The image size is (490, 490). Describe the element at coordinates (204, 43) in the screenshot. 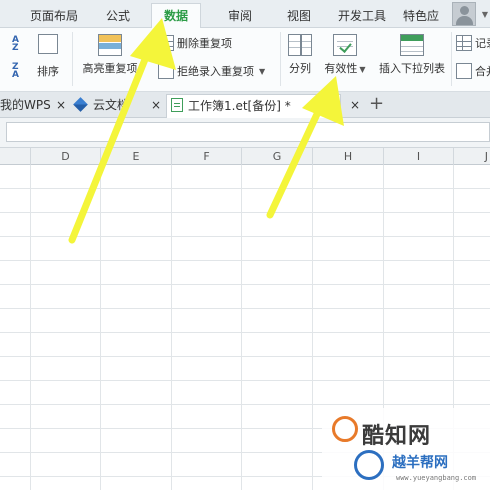

I see `delete-duplicates-label: 删除重复项` at that location.